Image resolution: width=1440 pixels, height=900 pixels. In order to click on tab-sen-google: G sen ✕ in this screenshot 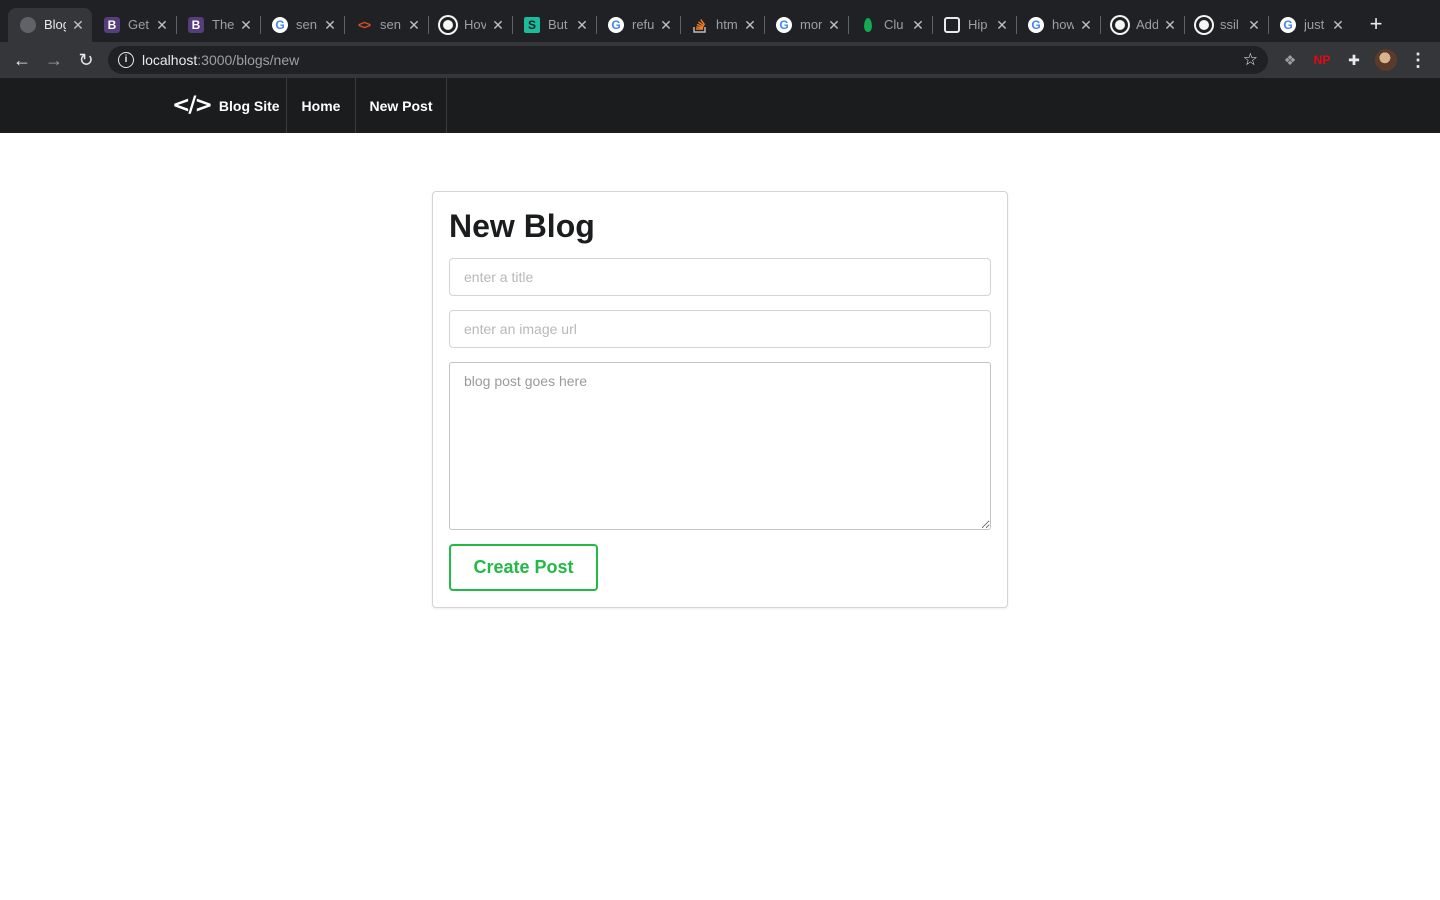, I will do `click(302, 25)`.